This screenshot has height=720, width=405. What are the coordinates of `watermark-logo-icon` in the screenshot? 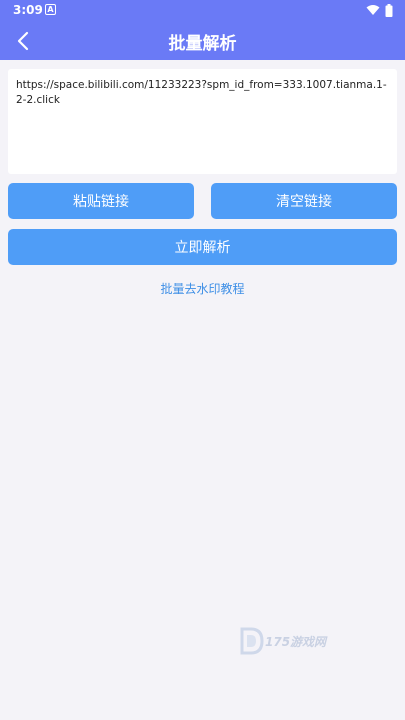 It's located at (252, 641).